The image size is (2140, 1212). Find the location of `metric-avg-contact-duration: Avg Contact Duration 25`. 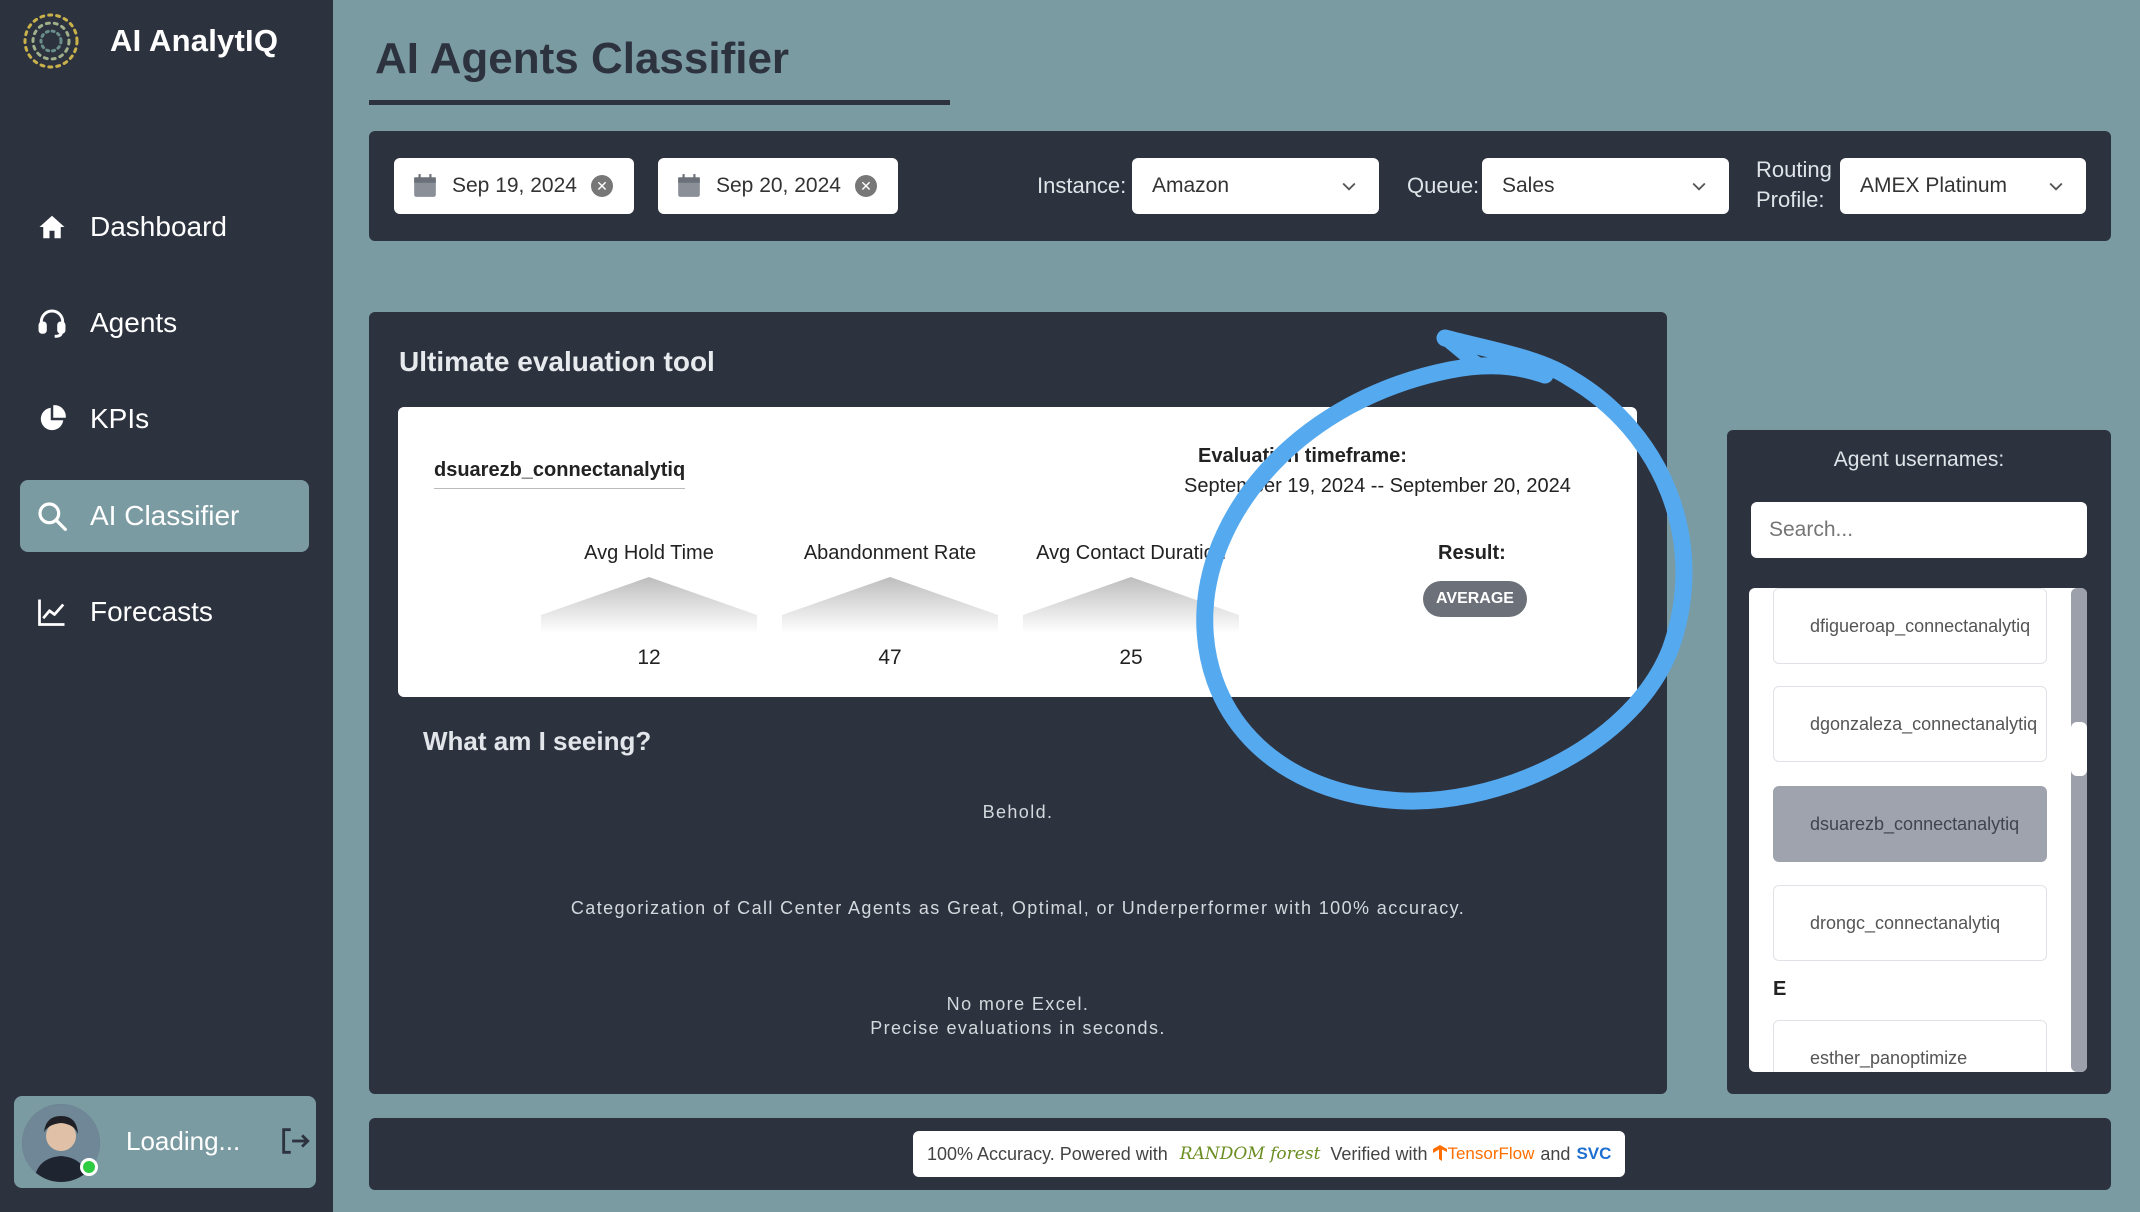

metric-avg-contact-duration: Avg Contact Duration 25 is located at coordinates (1131, 606).